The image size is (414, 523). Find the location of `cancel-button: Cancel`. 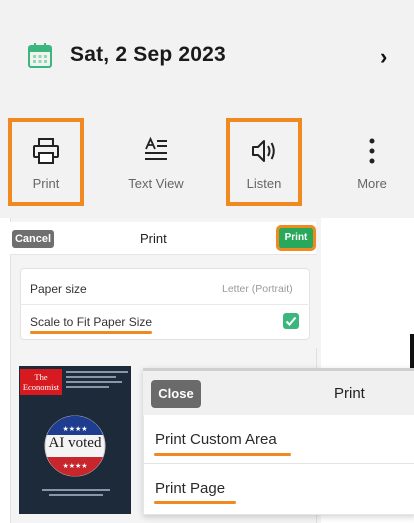

cancel-button: Cancel is located at coordinates (33, 239).